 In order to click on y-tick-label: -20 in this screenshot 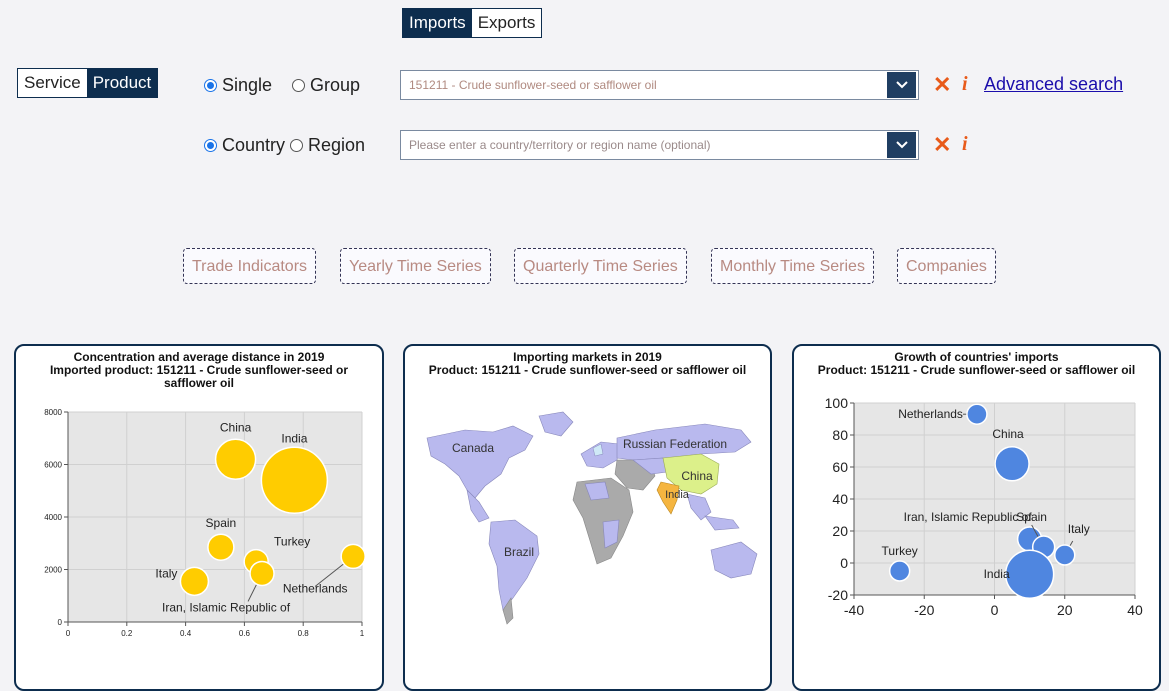, I will do `click(838, 595)`.